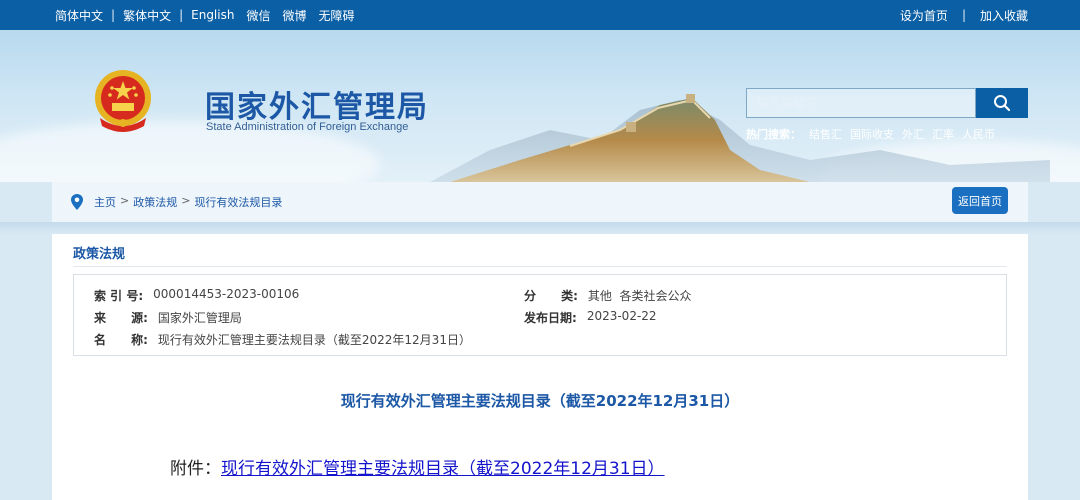 The width and height of the screenshot is (1080, 500). I want to click on meta-date-label: 发布日期:, so click(550, 318).